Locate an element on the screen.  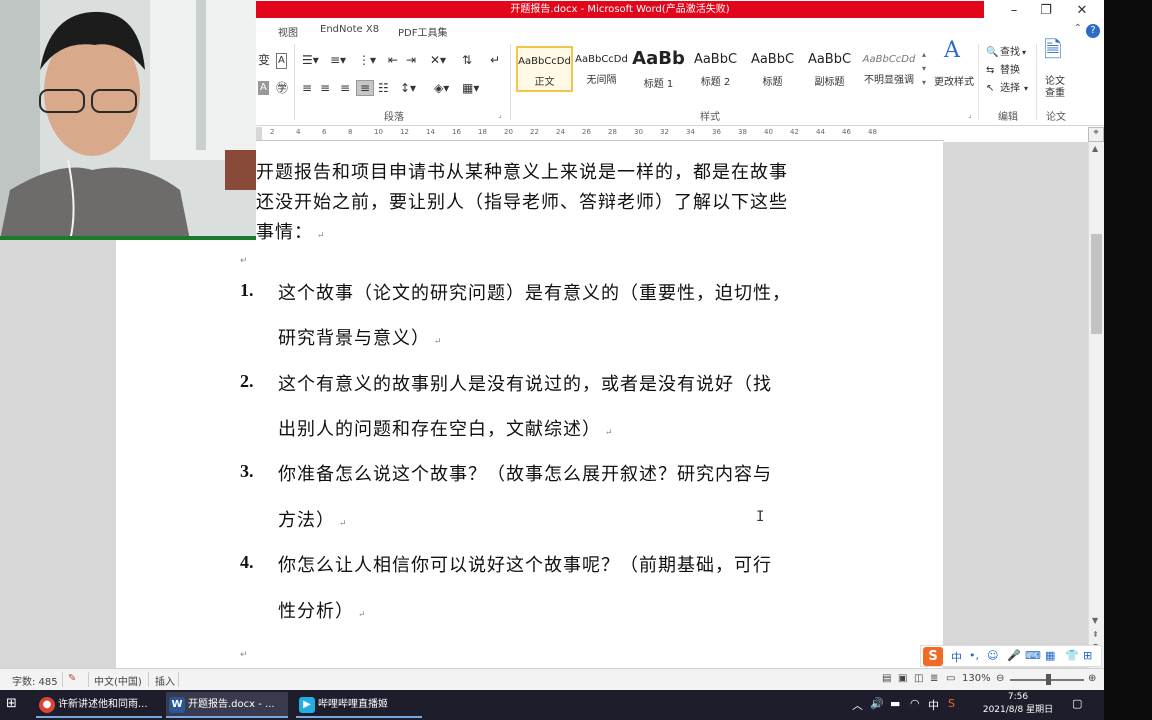
thesis-check-icon: 🗎 is located at coordinates (1053, 51).